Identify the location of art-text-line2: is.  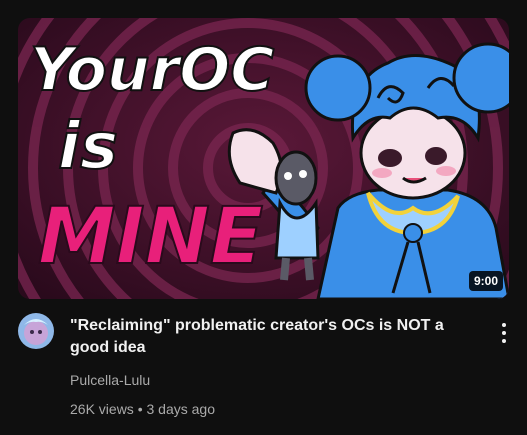
(88, 147).